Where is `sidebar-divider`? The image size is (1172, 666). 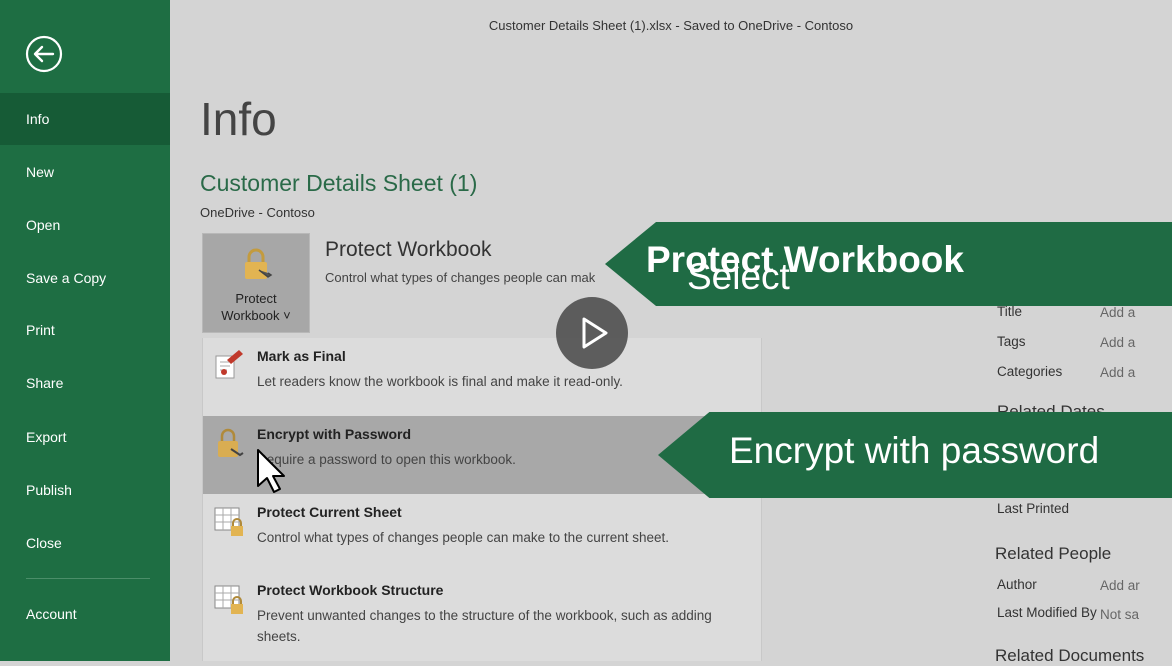 sidebar-divider is located at coordinates (88, 578).